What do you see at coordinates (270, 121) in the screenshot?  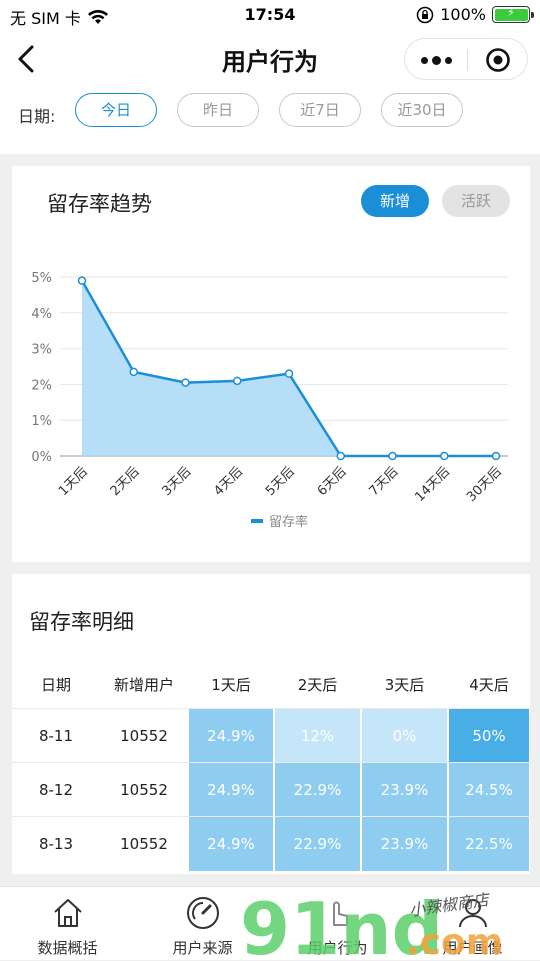 I see `date-filter: 日期: 今日 昨日 近7日 近30日` at bounding box center [270, 121].